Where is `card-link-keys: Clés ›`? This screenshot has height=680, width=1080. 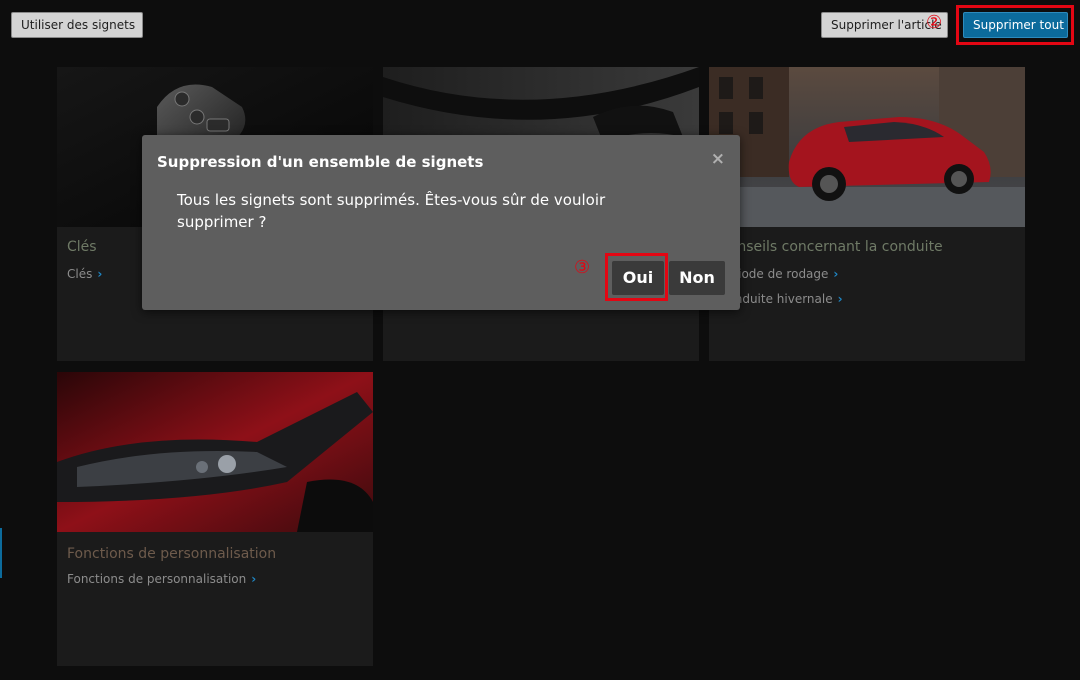 card-link-keys: Clés › is located at coordinates (84, 274).